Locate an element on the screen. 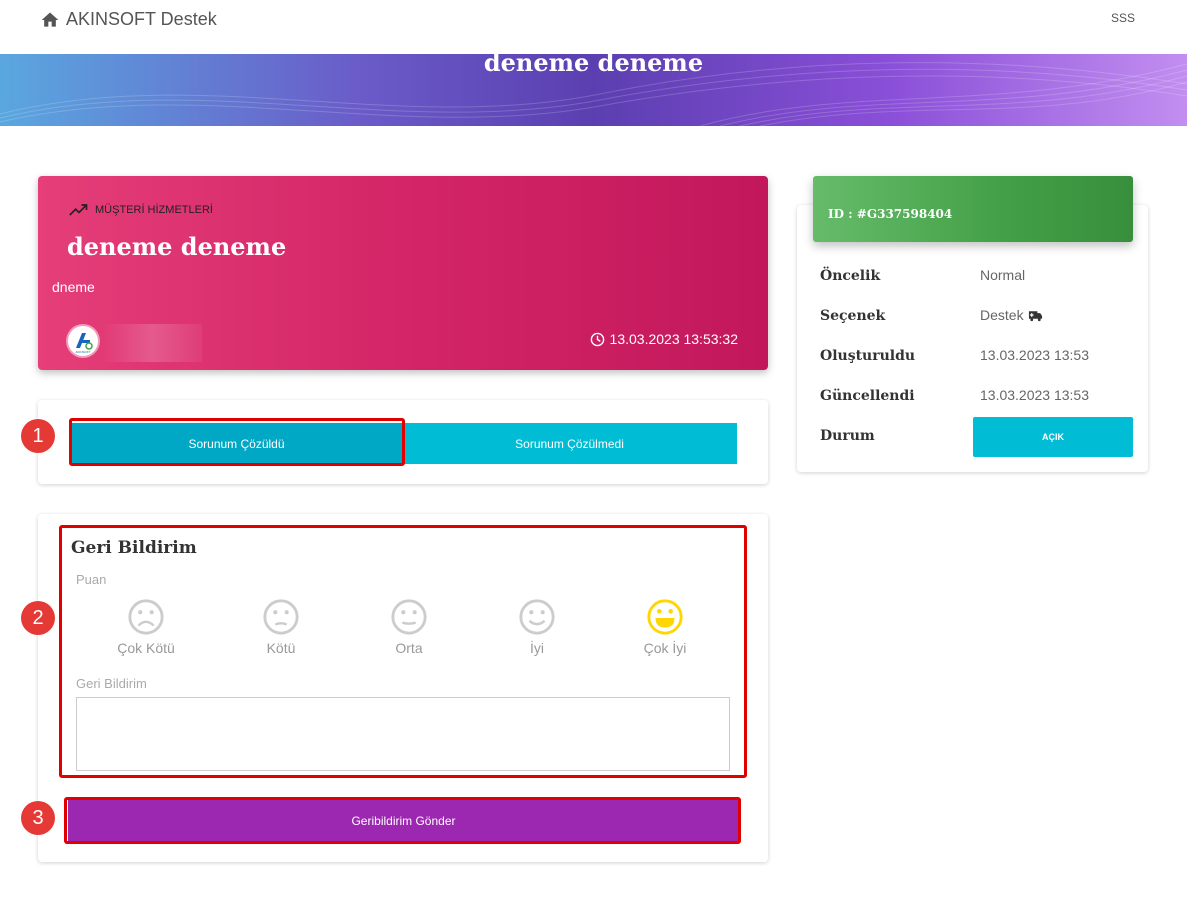  comment-label: Geri Bildirim is located at coordinates (111, 683).